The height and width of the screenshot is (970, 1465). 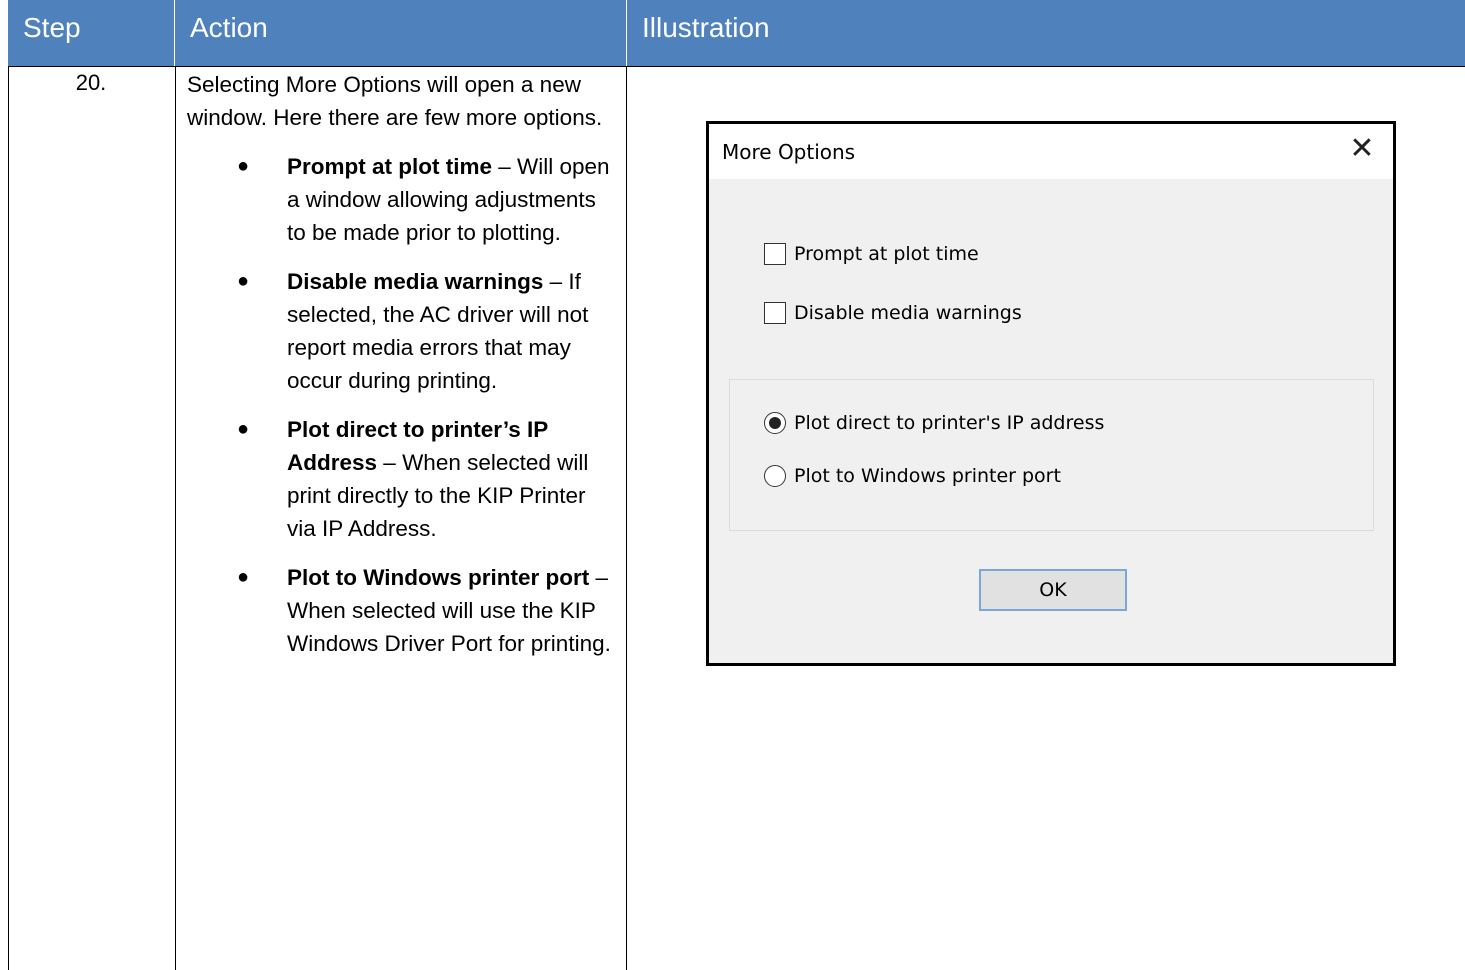 I want to click on table-header-rule, so click(x=736, y=66).